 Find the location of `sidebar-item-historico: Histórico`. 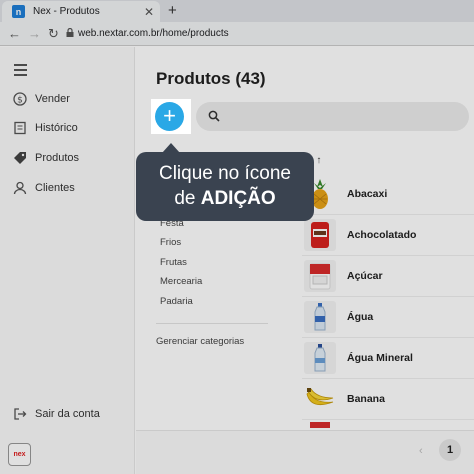

sidebar-item-historico: Histórico is located at coordinates (67, 128).